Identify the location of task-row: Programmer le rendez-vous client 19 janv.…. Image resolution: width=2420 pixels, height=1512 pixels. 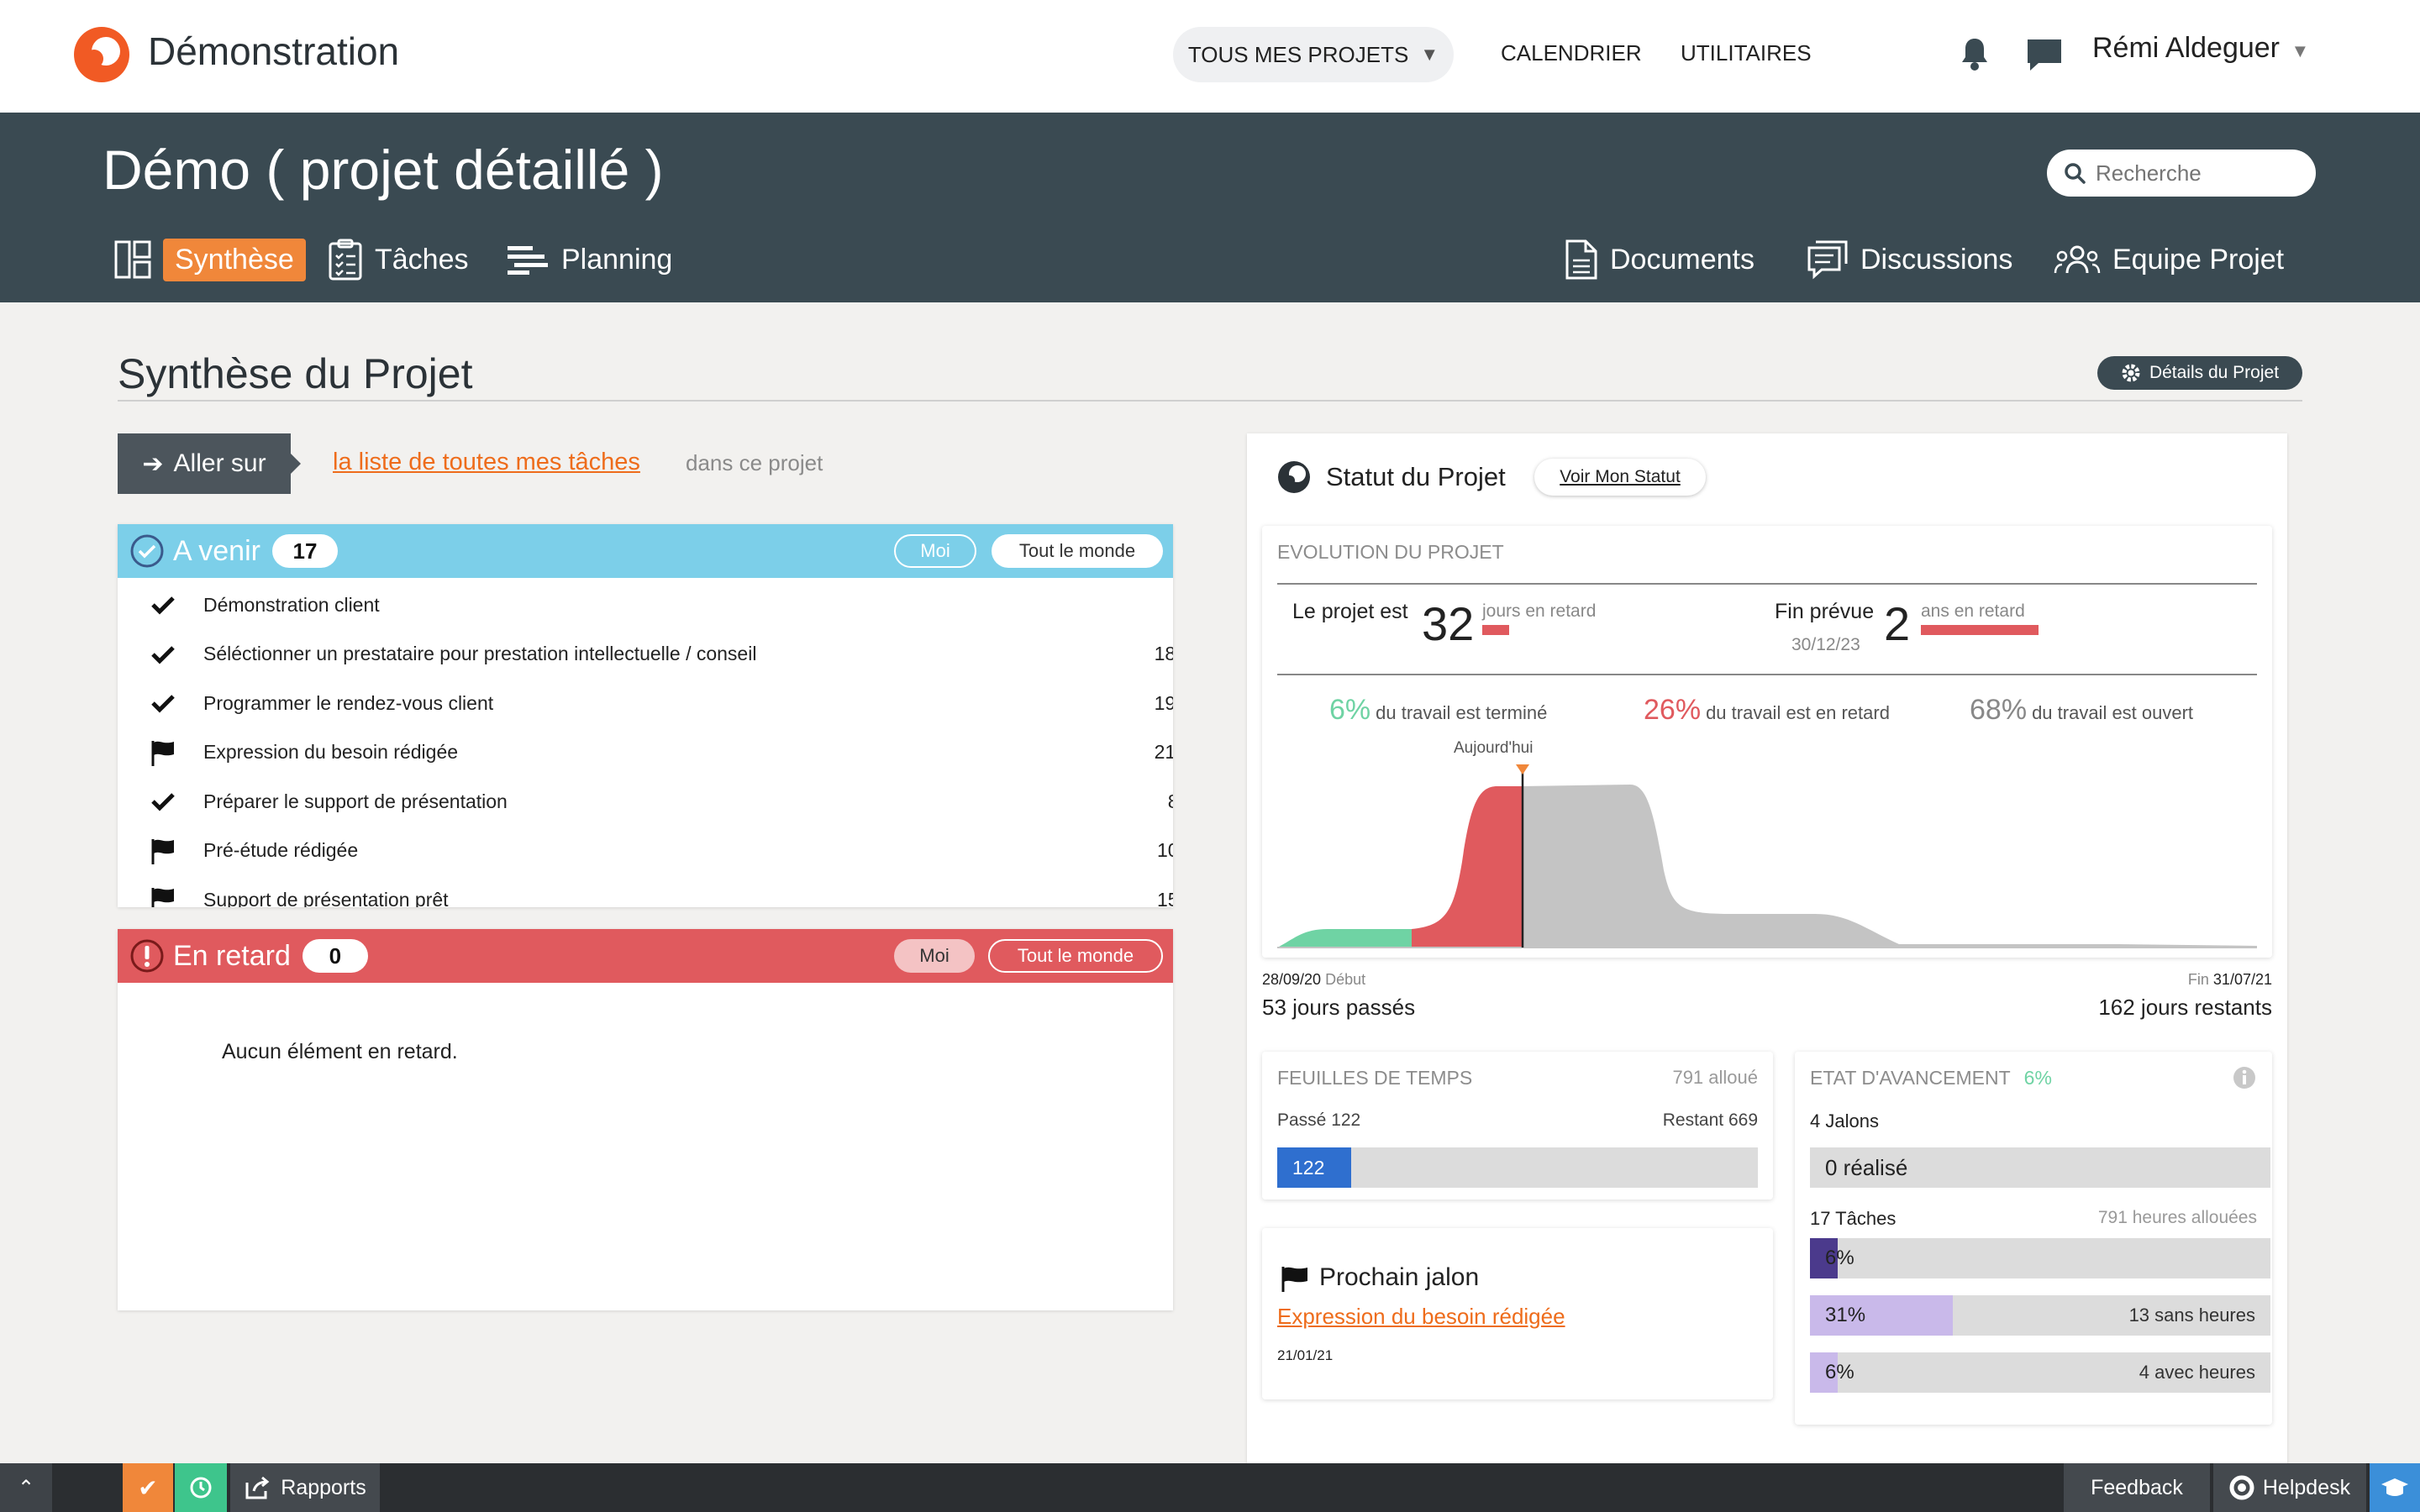
(660, 703).